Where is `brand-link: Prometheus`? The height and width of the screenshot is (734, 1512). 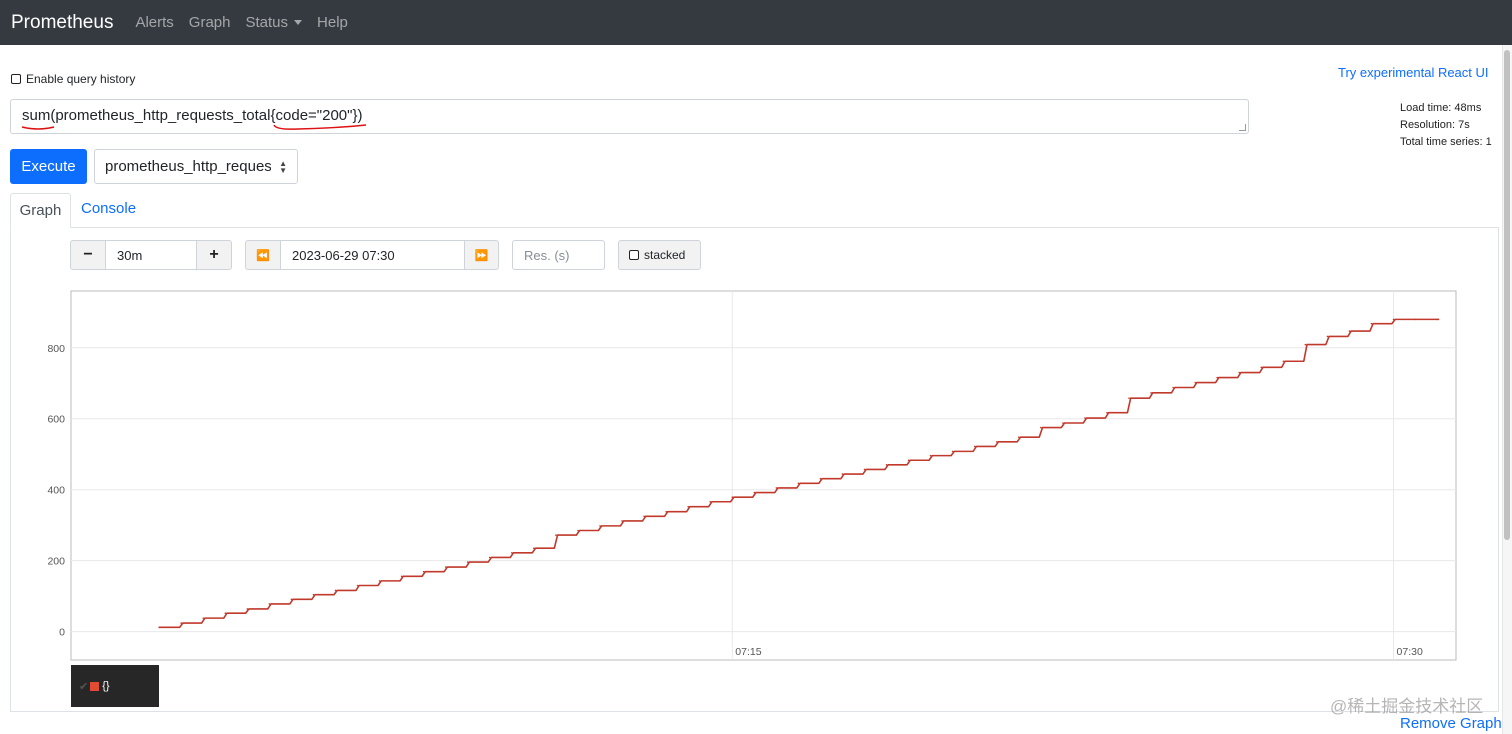
brand-link: Prometheus is located at coordinates (62, 23).